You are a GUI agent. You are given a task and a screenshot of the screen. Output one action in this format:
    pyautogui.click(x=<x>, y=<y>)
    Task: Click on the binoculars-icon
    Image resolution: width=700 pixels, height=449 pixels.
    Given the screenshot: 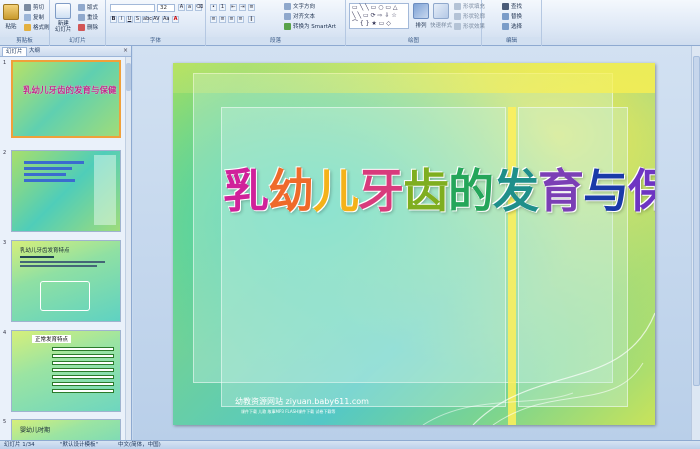 What is the action you would take?
    pyautogui.click(x=505, y=6)
    